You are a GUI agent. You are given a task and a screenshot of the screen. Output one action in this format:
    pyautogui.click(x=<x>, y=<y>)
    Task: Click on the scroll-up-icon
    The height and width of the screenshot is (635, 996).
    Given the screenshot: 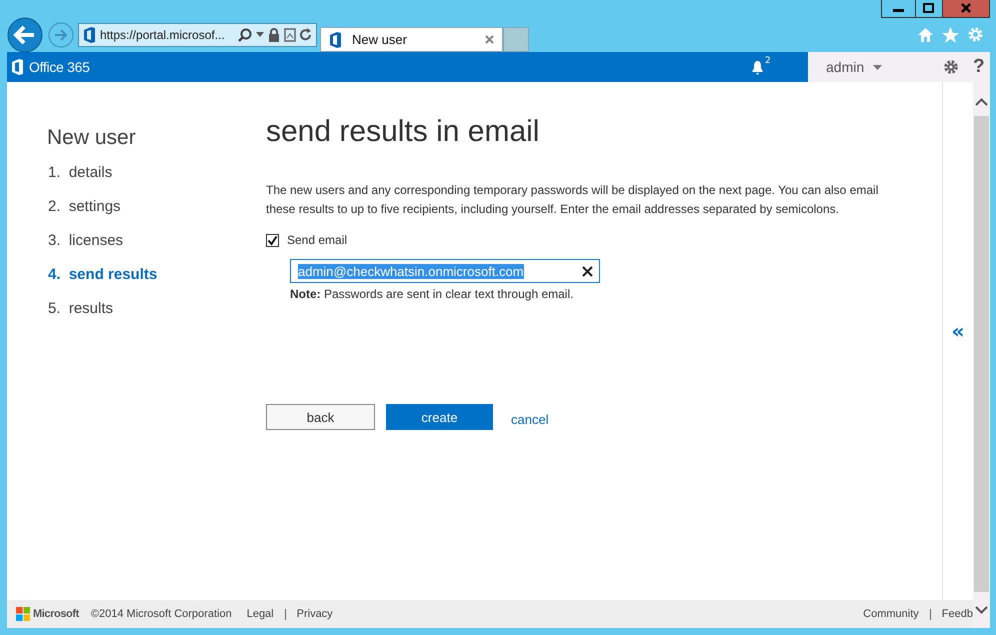 What is the action you would take?
    pyautogui.click(x=981, y=102)
    